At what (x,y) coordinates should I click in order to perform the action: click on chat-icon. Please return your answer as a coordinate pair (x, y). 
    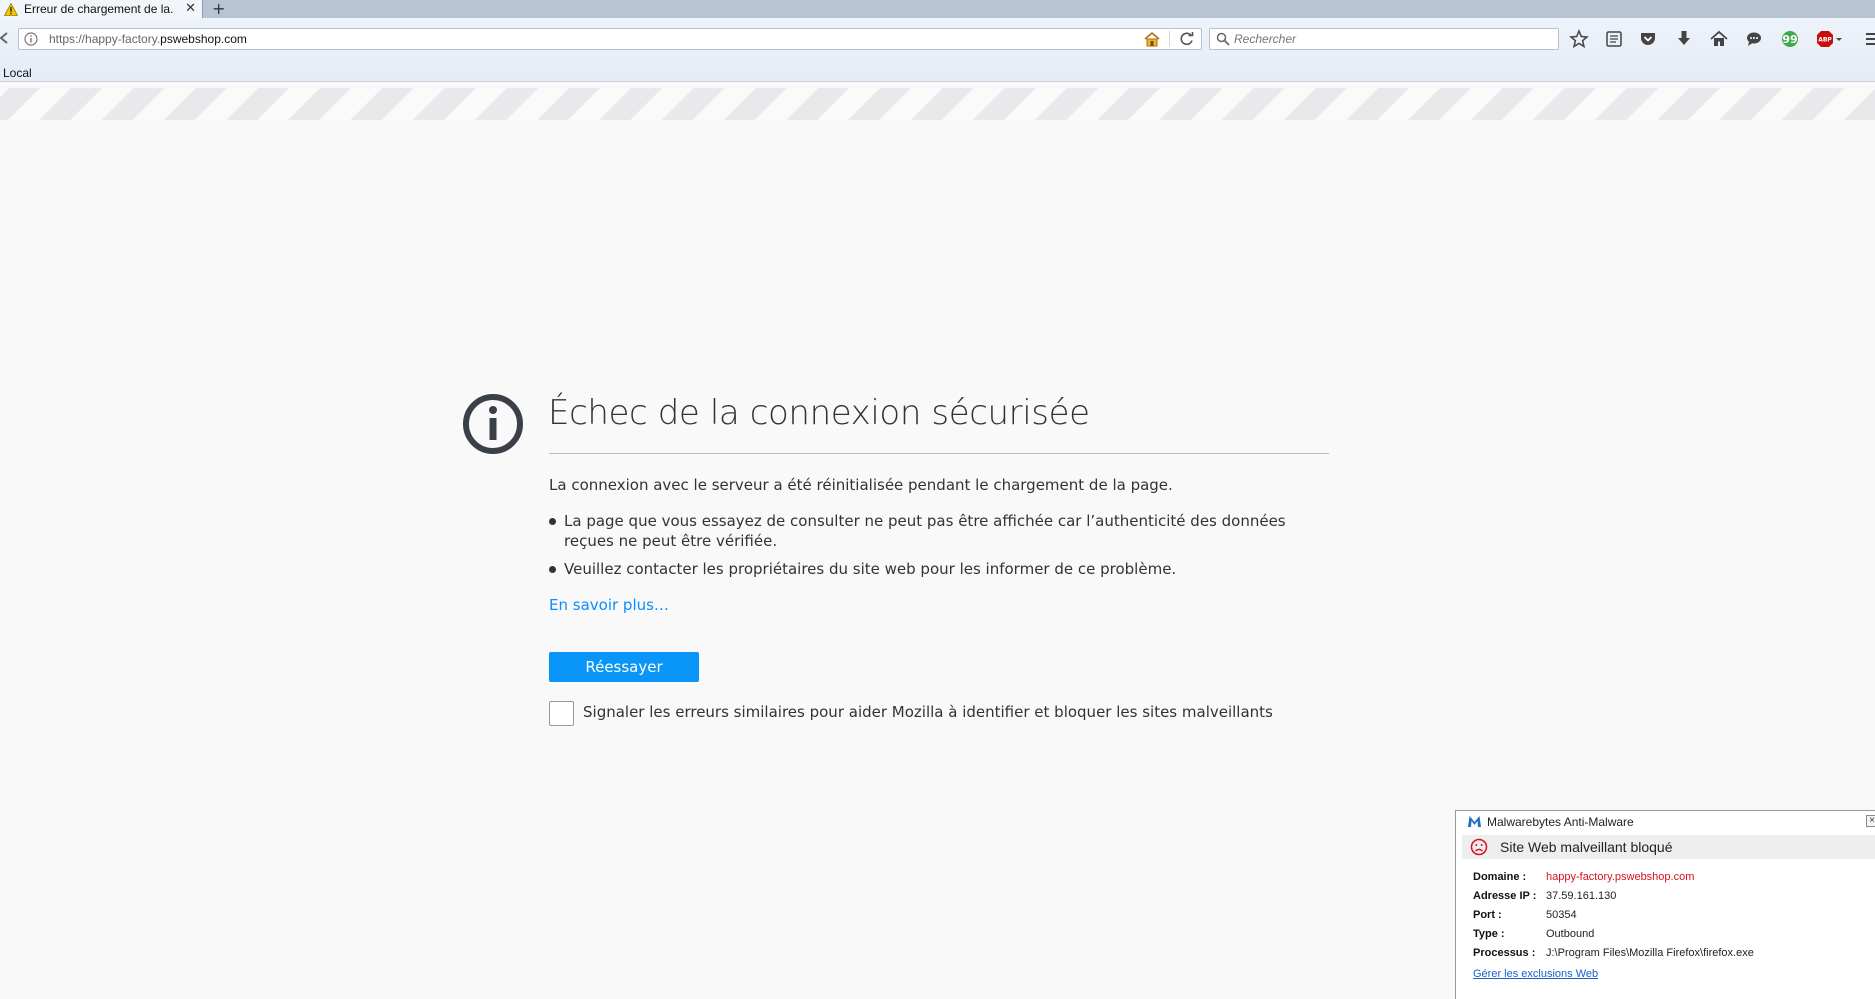
    Looking at the image, I should click on (1754, 39).